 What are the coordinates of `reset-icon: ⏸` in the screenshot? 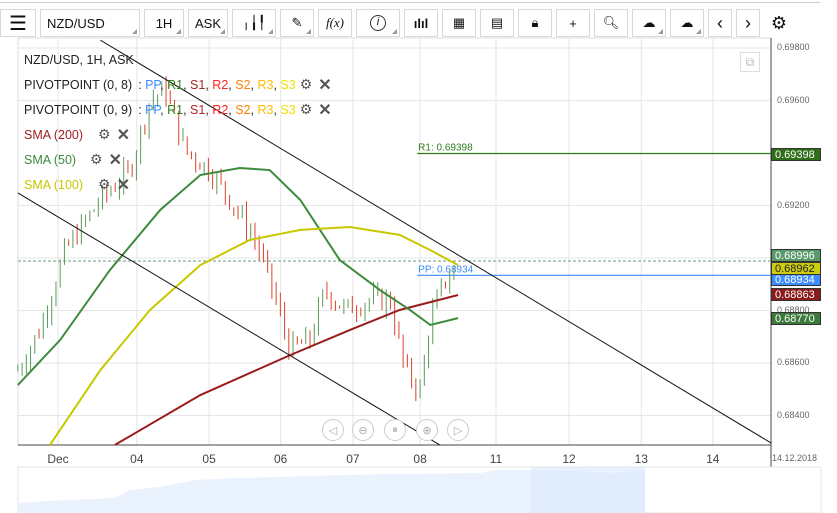 It's located at (395, 429).